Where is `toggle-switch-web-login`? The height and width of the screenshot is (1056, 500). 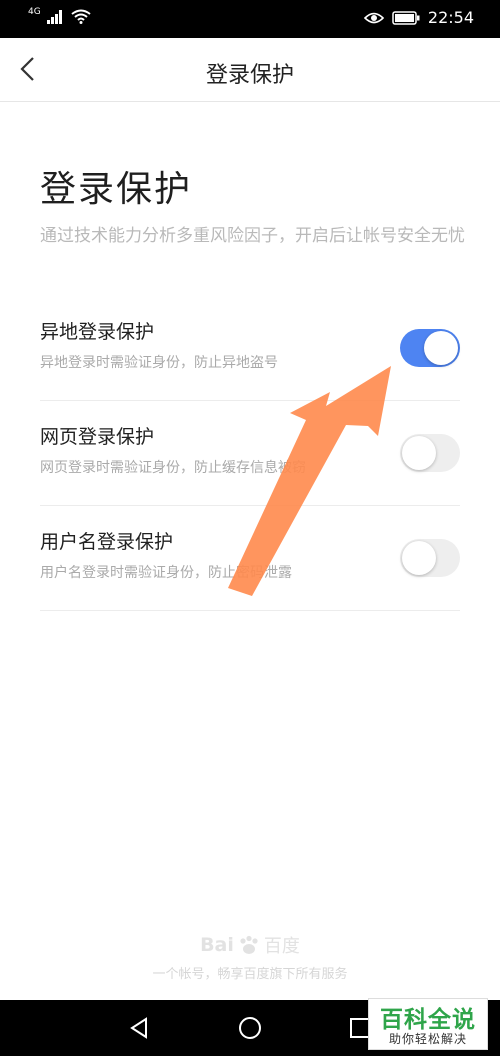 toggle-switch-web-login is located at coordinates (430, 453).